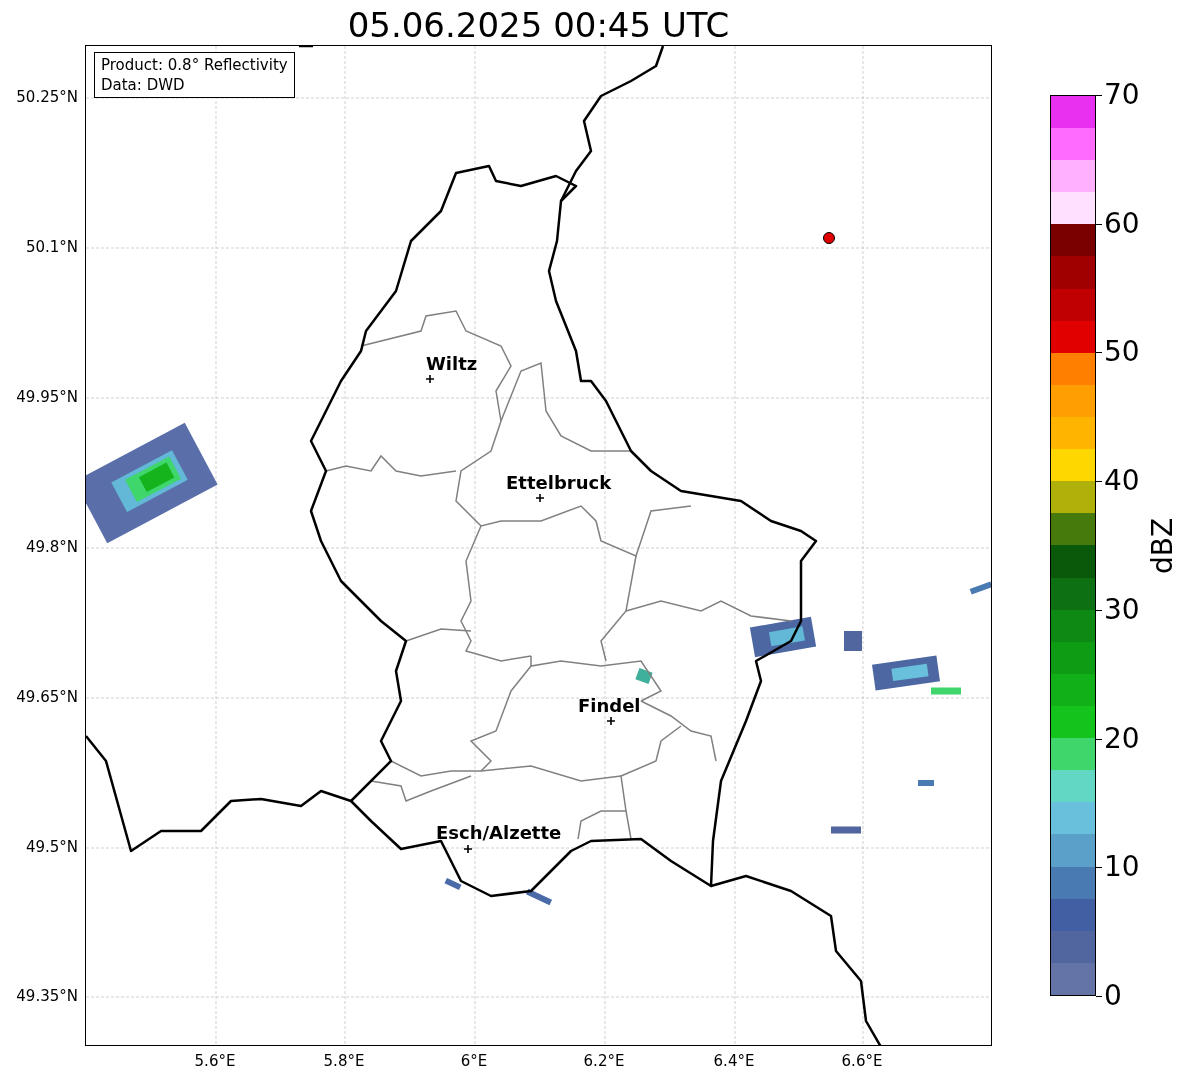 Image resolution: width=1184 pixels, height=1081 pixels. Describe the element at coordinates (51, 547) in the screenshot. I see `axis-tick-label: 49.8°N` at that location.